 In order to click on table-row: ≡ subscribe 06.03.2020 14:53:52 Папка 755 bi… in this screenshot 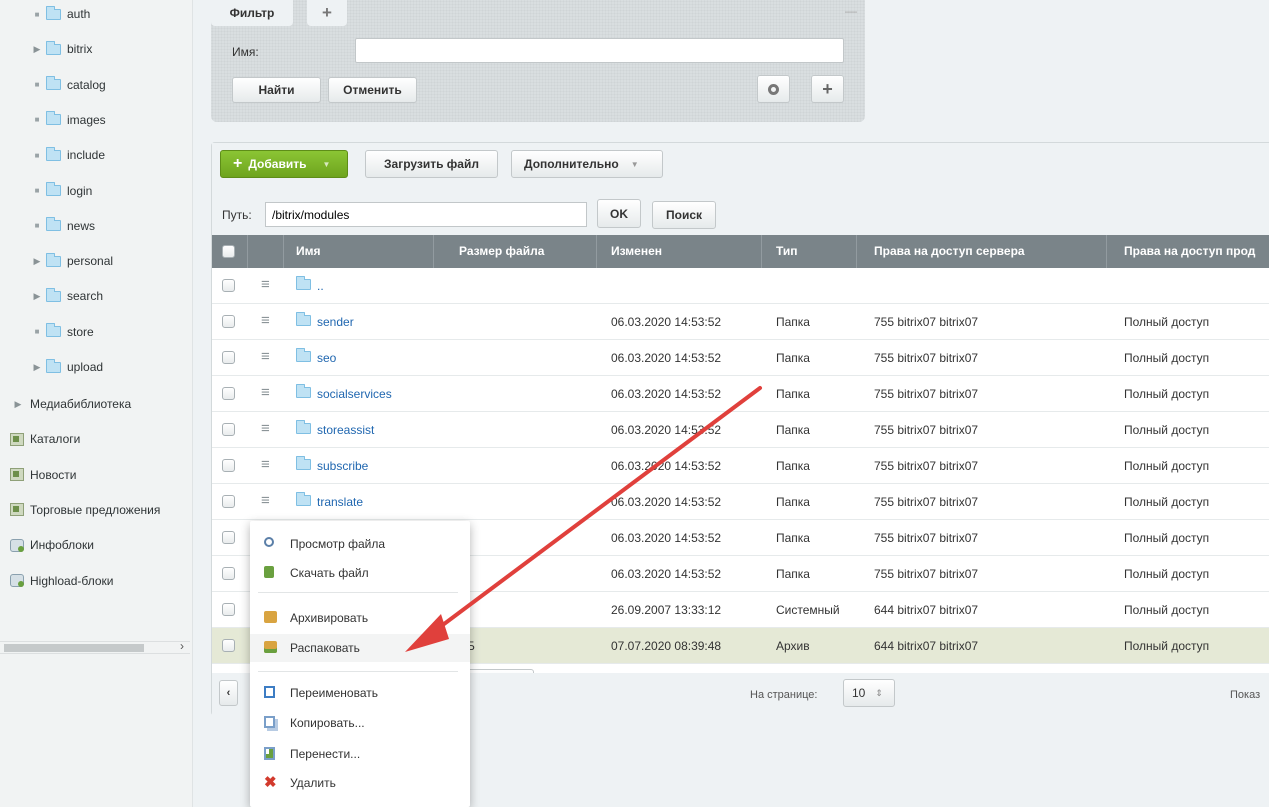, I will do `click(740, 466)`.